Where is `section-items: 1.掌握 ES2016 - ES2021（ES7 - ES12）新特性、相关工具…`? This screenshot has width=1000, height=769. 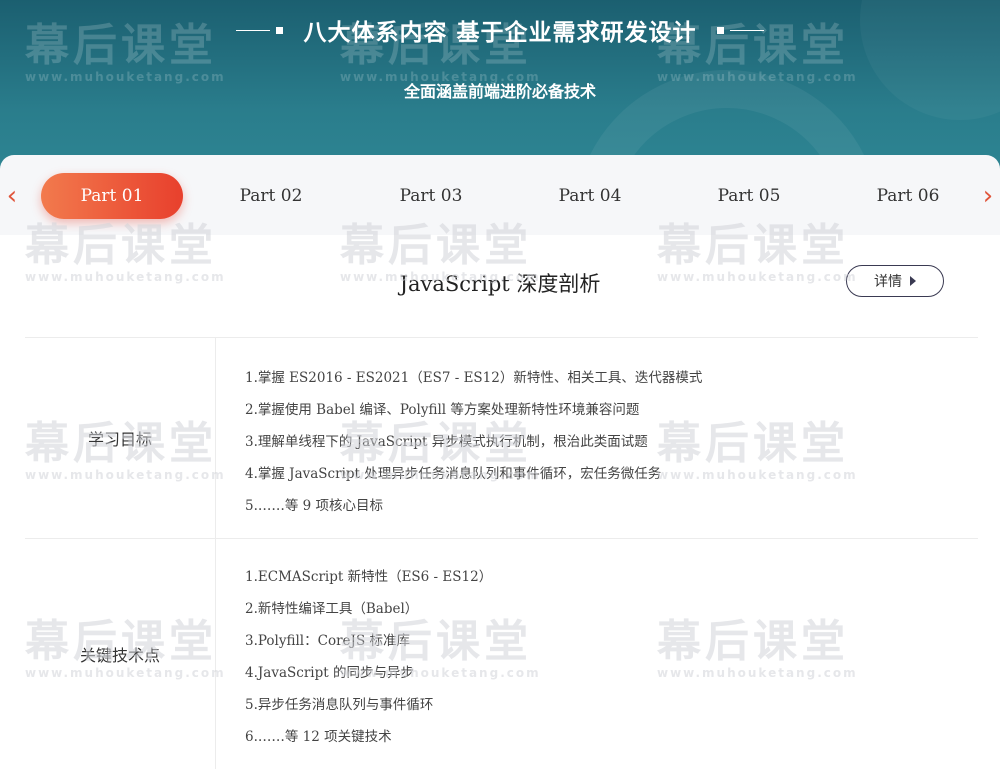
section-items: 1.掌握 ES2016 - ES2021（ES7 - ES12）新特性、相关工具… is located at coordinates (473, 442).